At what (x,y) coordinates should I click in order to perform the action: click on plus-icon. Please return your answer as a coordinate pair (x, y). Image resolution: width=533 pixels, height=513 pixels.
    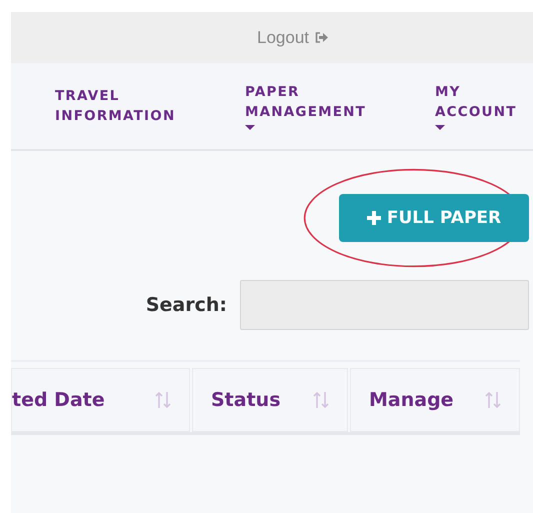
    Looking at the image, I should click on (373, 218).